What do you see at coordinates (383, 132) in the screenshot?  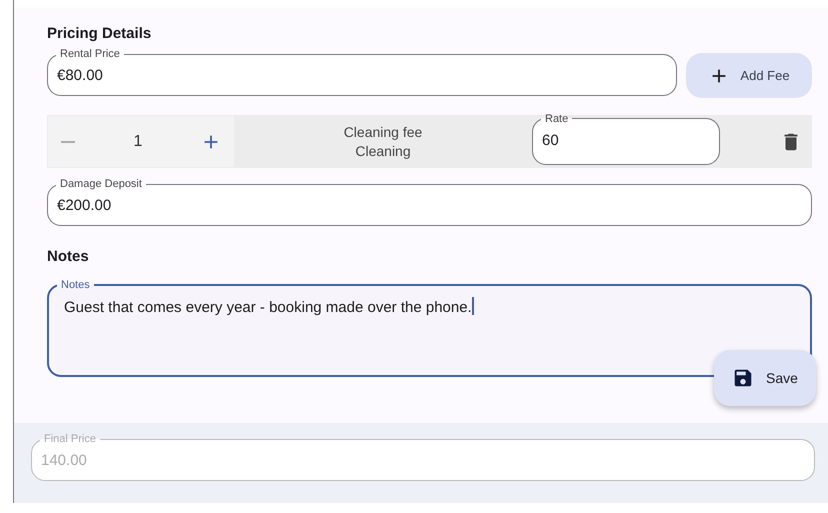 I see `fee-name: Cleaning fee` at bounding box center [383, 132].